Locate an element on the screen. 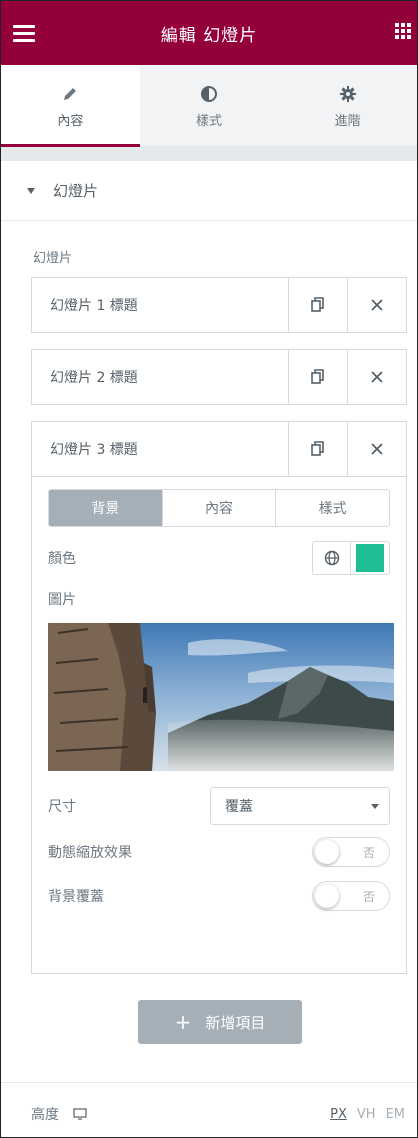  color-swatch is located at coordinates (370, 558).